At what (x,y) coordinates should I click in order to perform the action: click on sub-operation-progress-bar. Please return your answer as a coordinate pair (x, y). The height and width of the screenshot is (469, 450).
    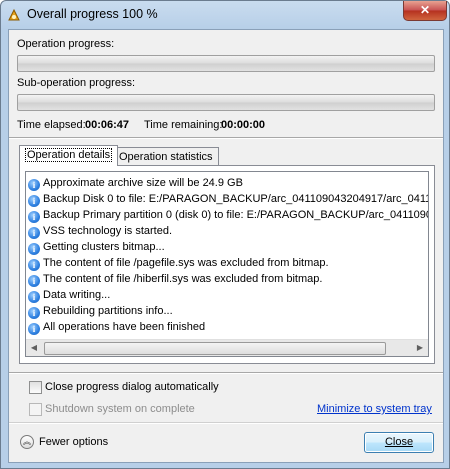
    Looking at the image, I should click on (226, 102).